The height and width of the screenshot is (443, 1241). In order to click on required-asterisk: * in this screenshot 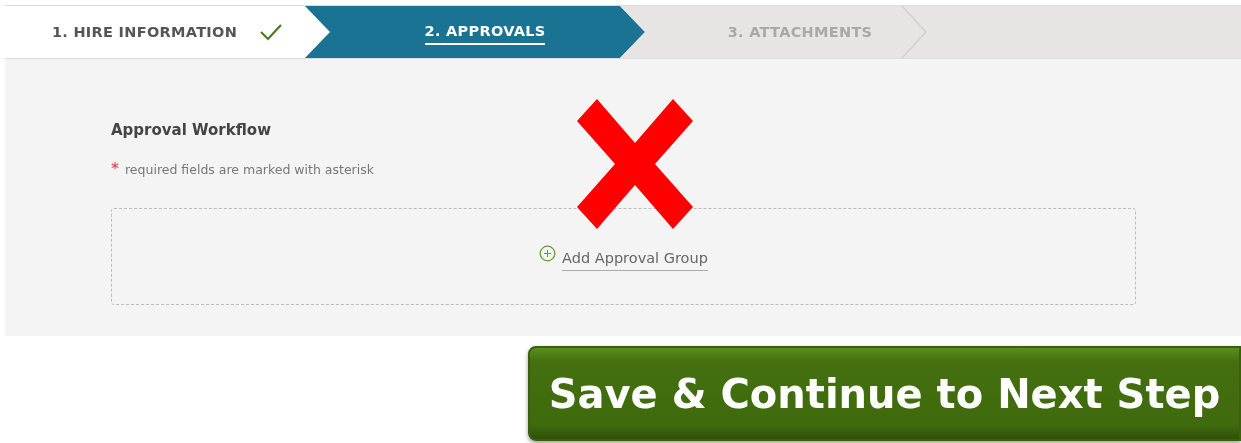, I will do `click(115, 168)`.